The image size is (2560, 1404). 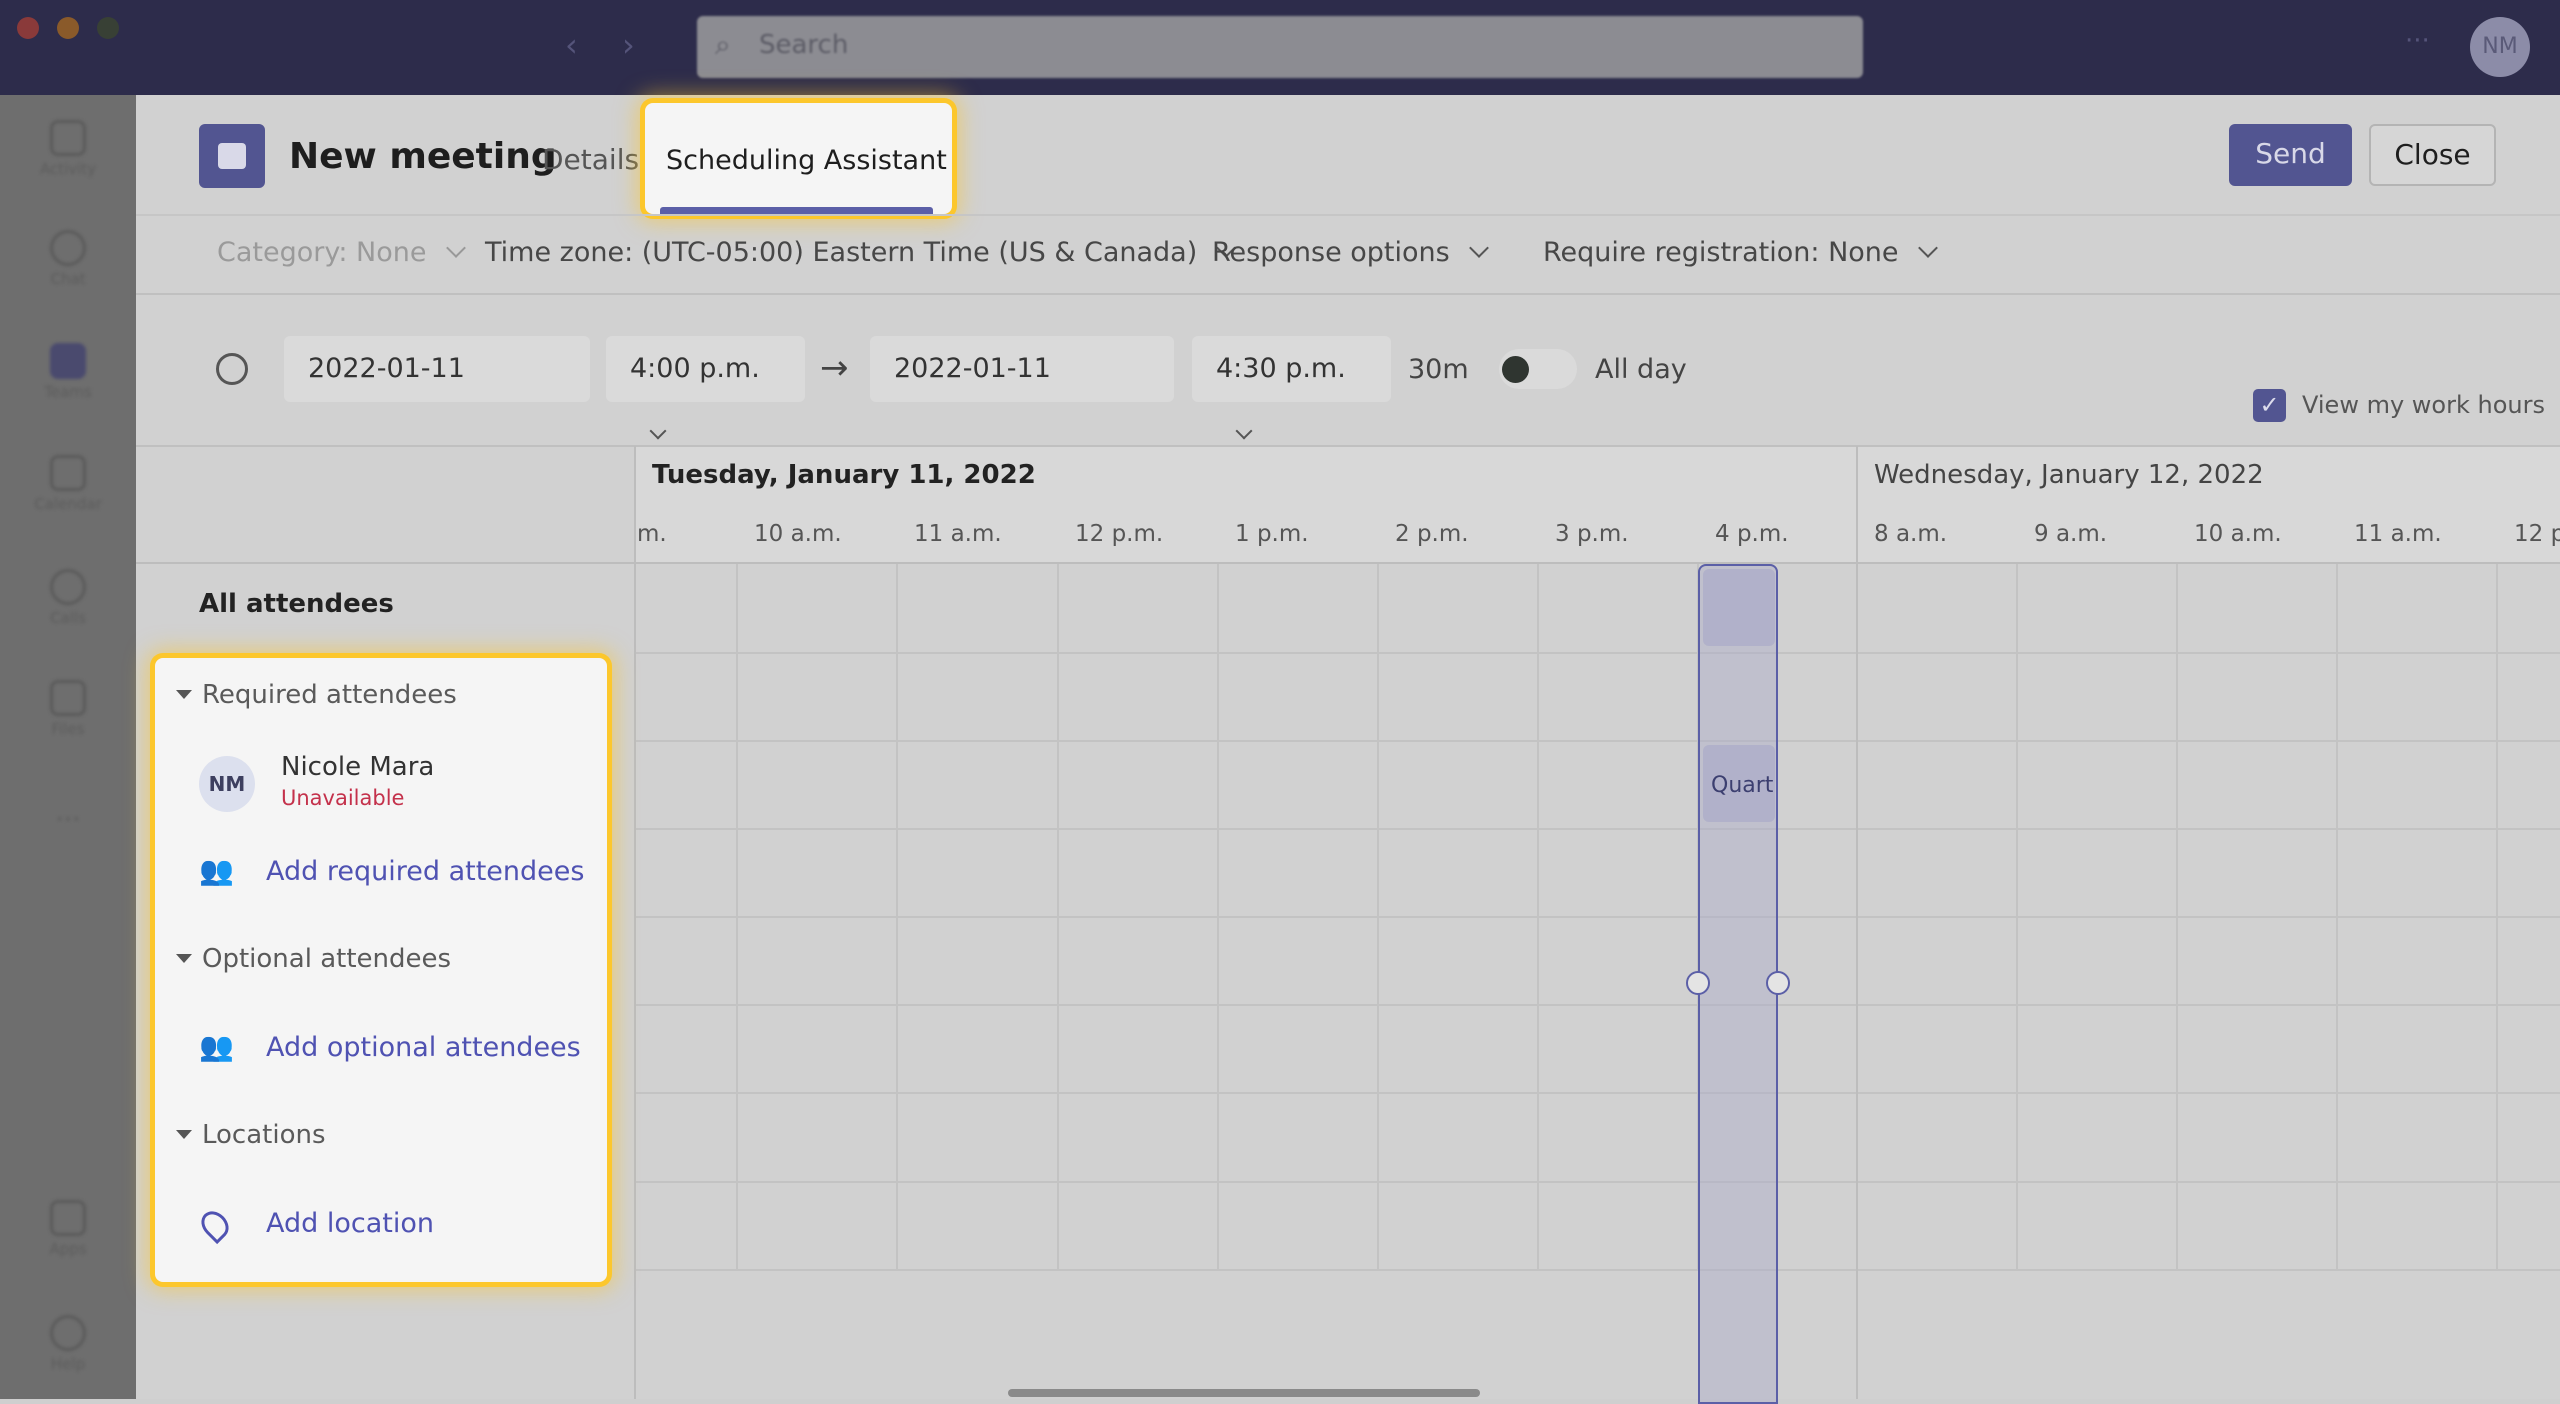 I want to click on location-pin-icon, so click(x=215, y=1225).